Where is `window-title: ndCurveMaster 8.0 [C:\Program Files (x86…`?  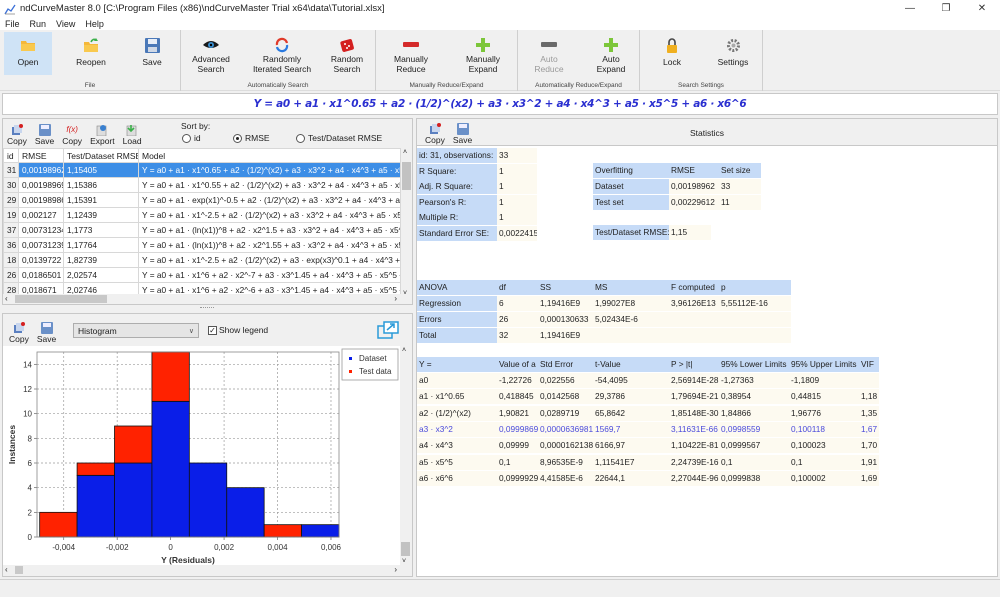 window-title: ndCurveMaster 8.0 [C:\Program Files (x86… is located at coordinates (202, 8).